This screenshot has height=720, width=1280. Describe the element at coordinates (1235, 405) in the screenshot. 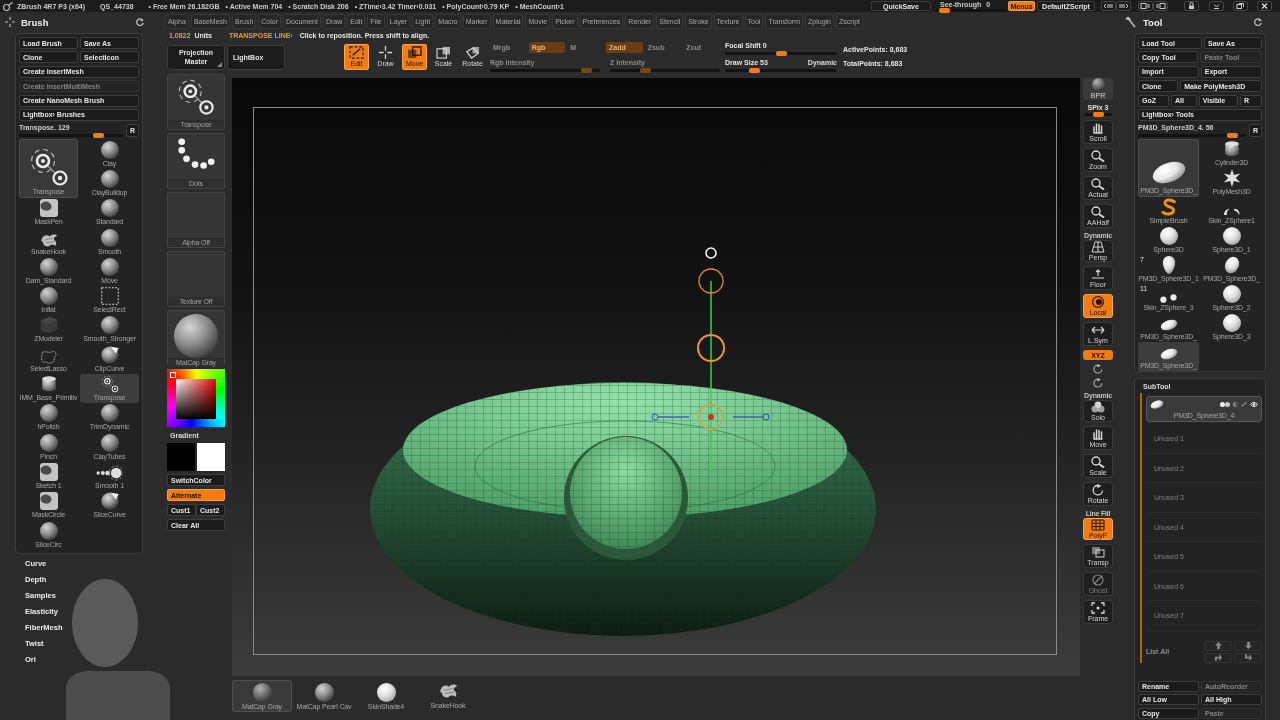

I see `half-circle-icon` at that location.